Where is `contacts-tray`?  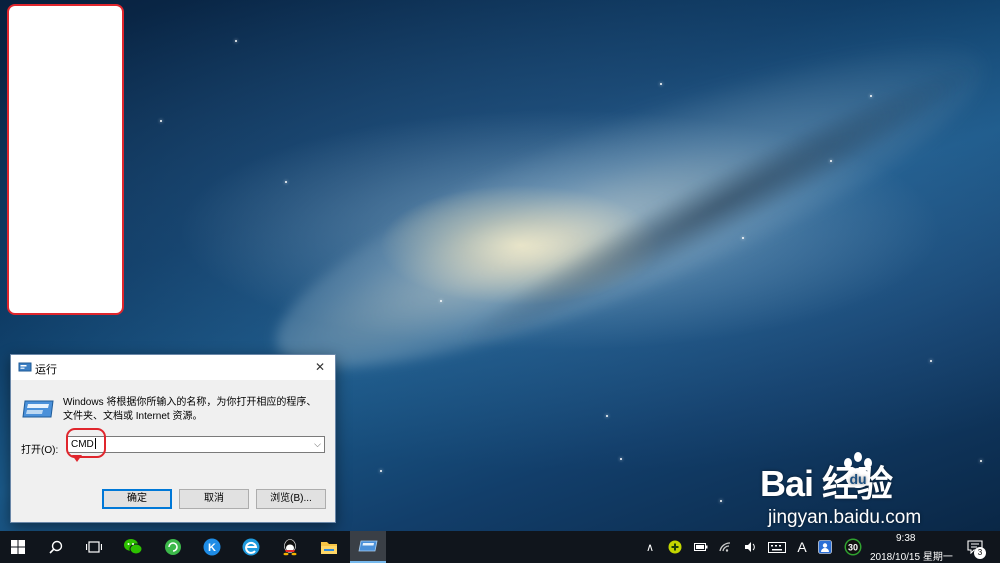 contacts-tray is located at coordinates (825, 547).